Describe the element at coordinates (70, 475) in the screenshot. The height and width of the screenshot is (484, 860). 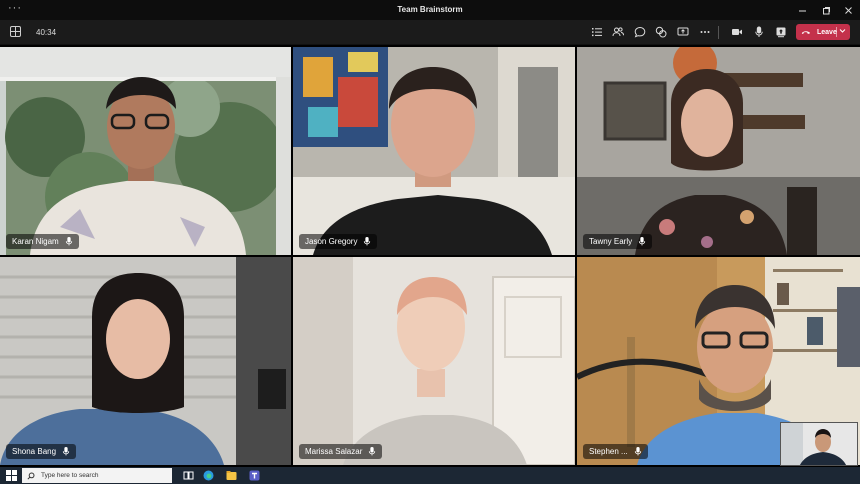
I see `search-placeholder: Type here to search` at that location.